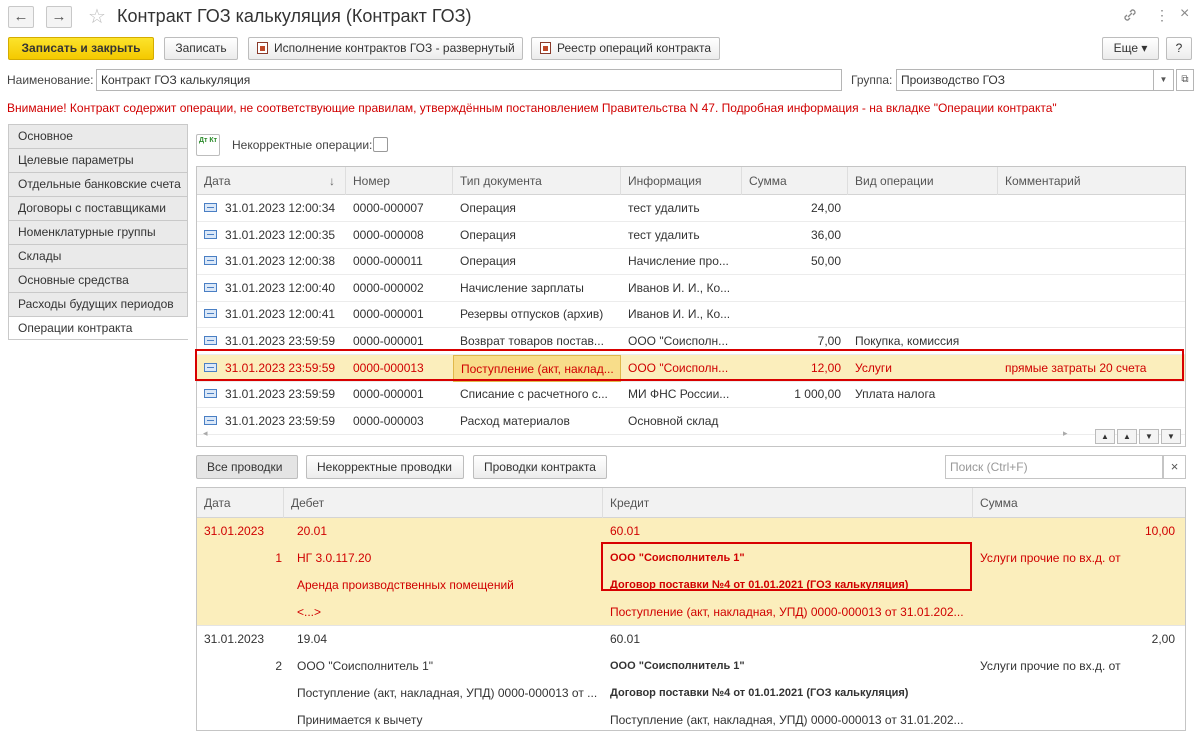 This screenshot has height=737, width=1200. Describe the element at coordinates (332, 181) in the screenshot. I see `sort-down-icon: ↓` at that location.